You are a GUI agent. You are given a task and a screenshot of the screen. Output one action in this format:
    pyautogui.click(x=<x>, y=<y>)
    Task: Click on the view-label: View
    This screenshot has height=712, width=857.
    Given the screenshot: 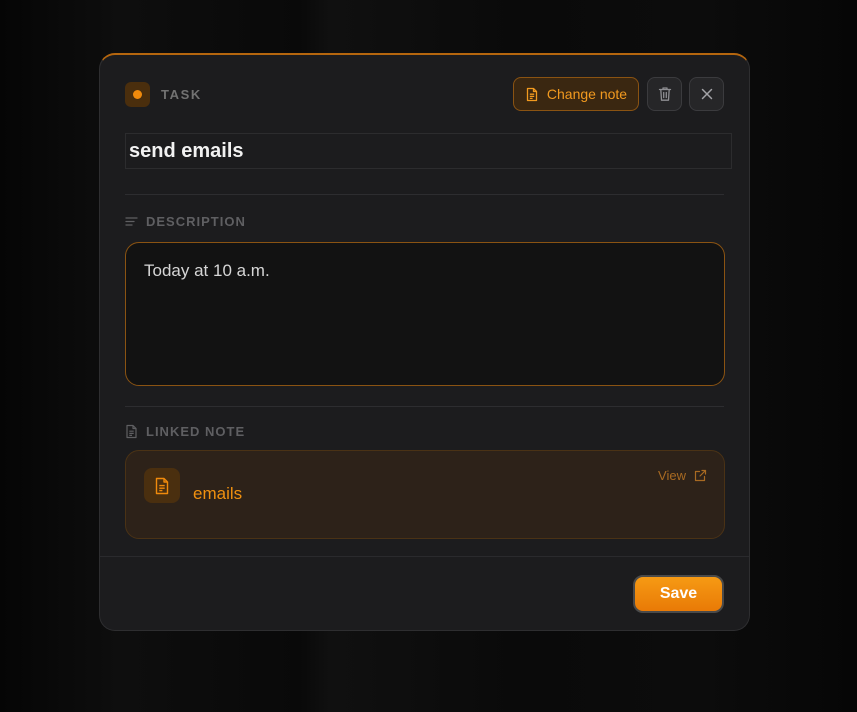 What is the action you would take?
    pyautogui.click(x=672, y=475)
    